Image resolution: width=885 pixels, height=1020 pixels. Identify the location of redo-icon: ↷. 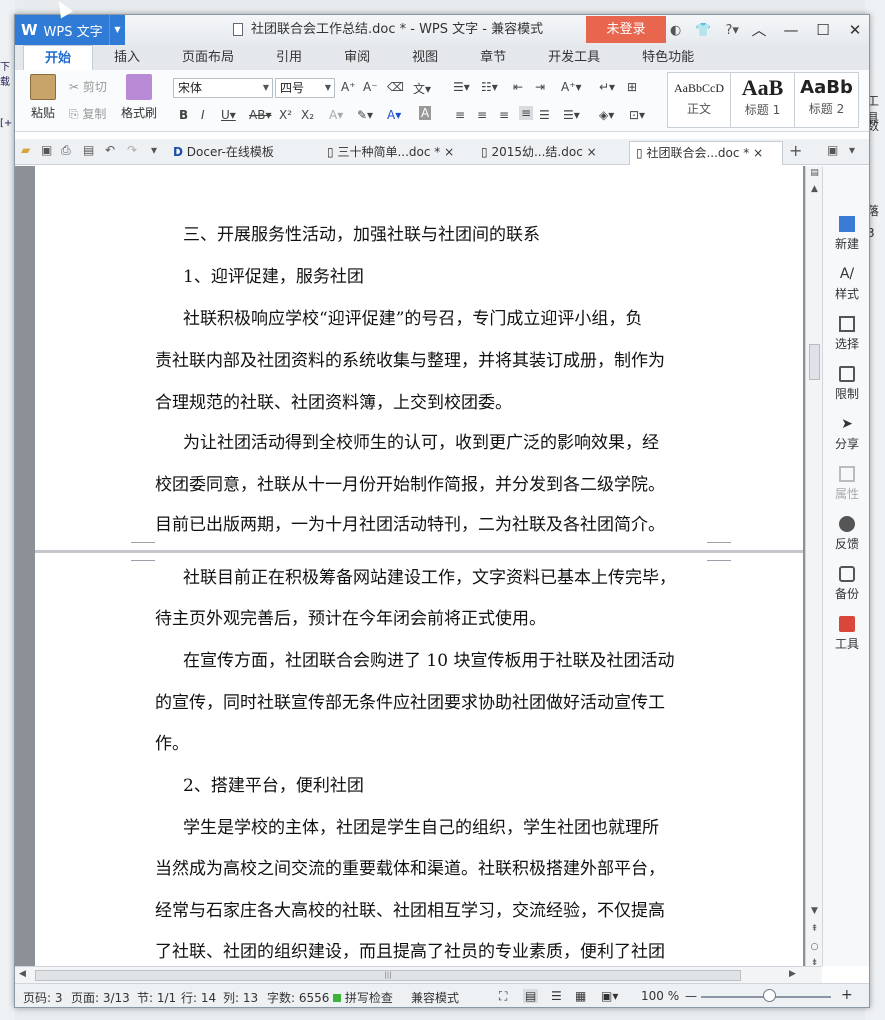
(132, 150).